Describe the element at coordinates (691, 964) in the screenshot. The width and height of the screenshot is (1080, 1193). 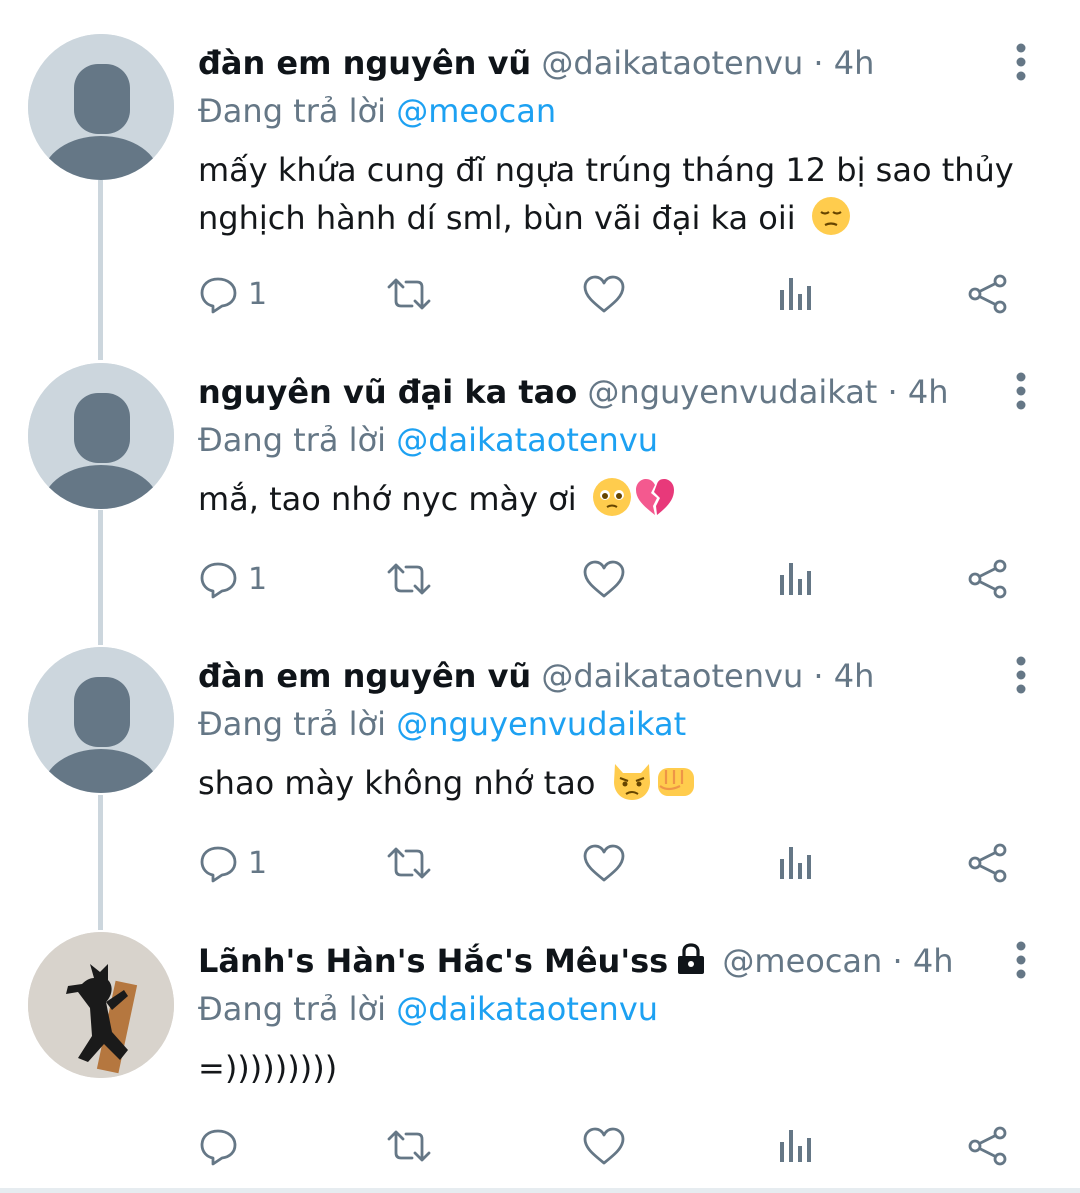
I see `lock-icon` at that location.